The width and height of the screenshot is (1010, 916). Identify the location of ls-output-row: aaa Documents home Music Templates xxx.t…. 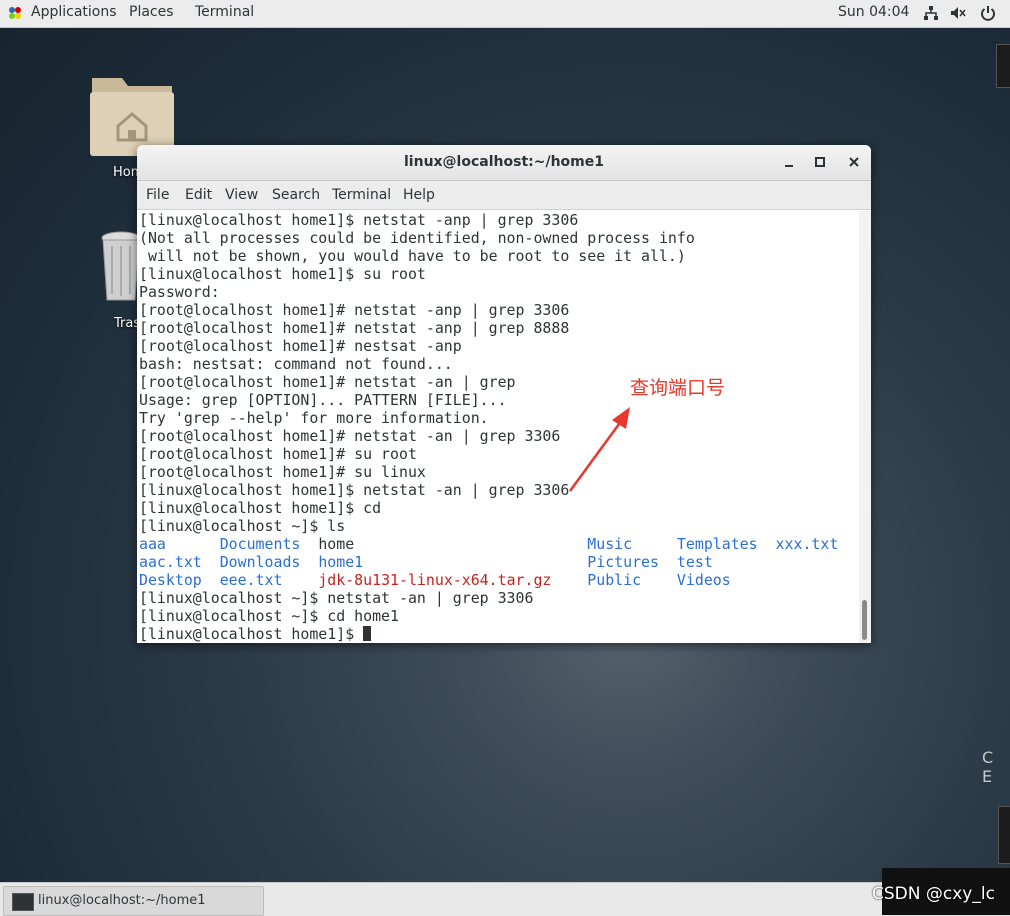
(499, 544).